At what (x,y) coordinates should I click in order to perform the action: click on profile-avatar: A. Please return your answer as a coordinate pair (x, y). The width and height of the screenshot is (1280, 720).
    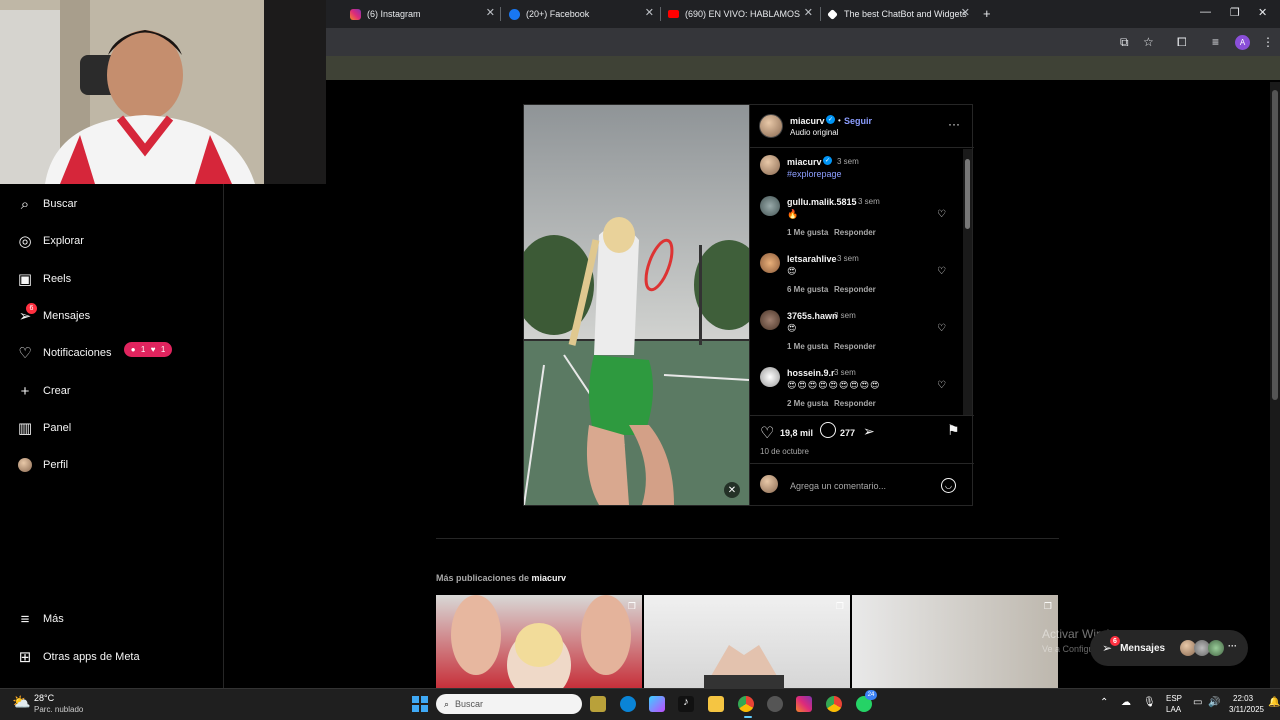
    Looking at the image, I should click on (1242, 42).